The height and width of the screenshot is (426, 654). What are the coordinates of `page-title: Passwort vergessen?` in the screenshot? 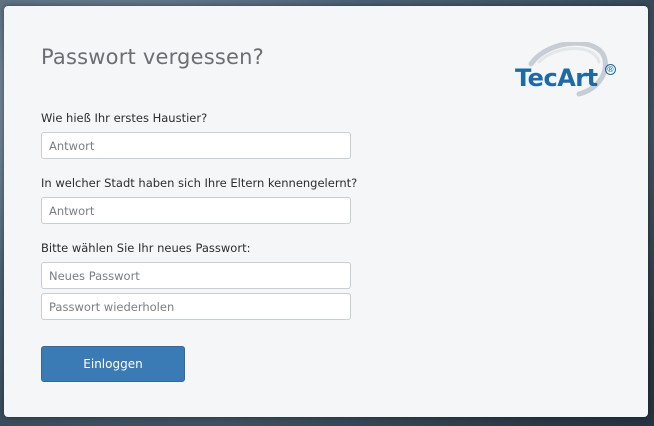 It's located at (152, 57).